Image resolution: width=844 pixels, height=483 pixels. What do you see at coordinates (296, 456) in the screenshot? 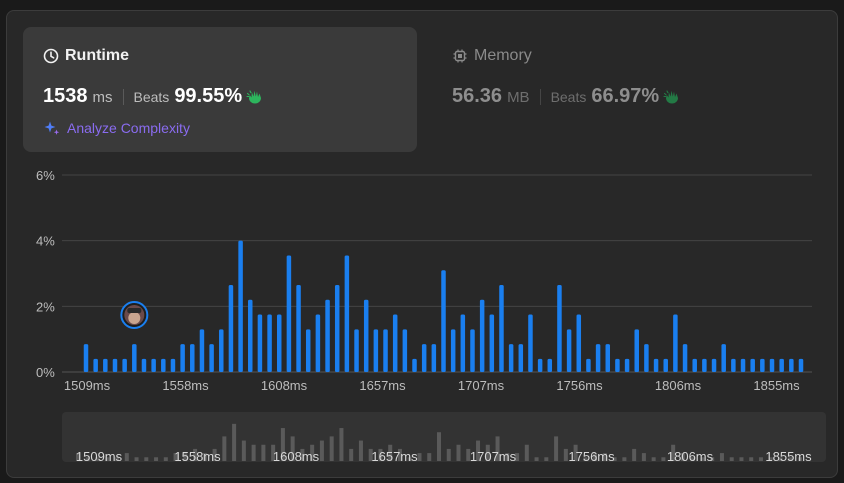
I see `navigator-tick-label: 1608ms` at bounding box center [296, 456].